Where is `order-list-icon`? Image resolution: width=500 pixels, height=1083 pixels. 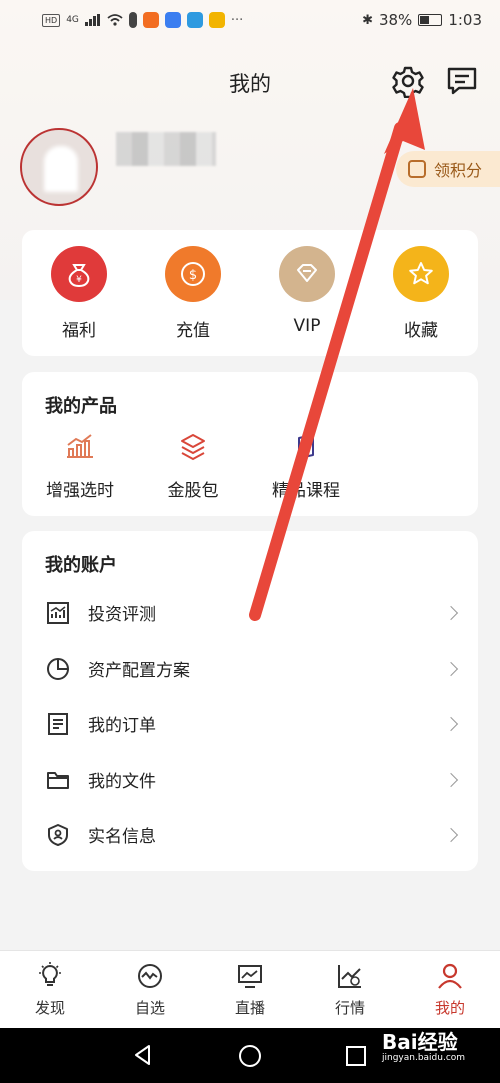
order-list-icon is located at coordinates (58, 723).